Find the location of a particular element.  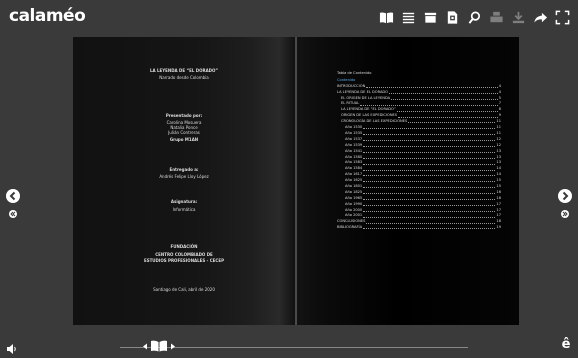

calameo-logo: calaméo is located at coordinates (47, 16).